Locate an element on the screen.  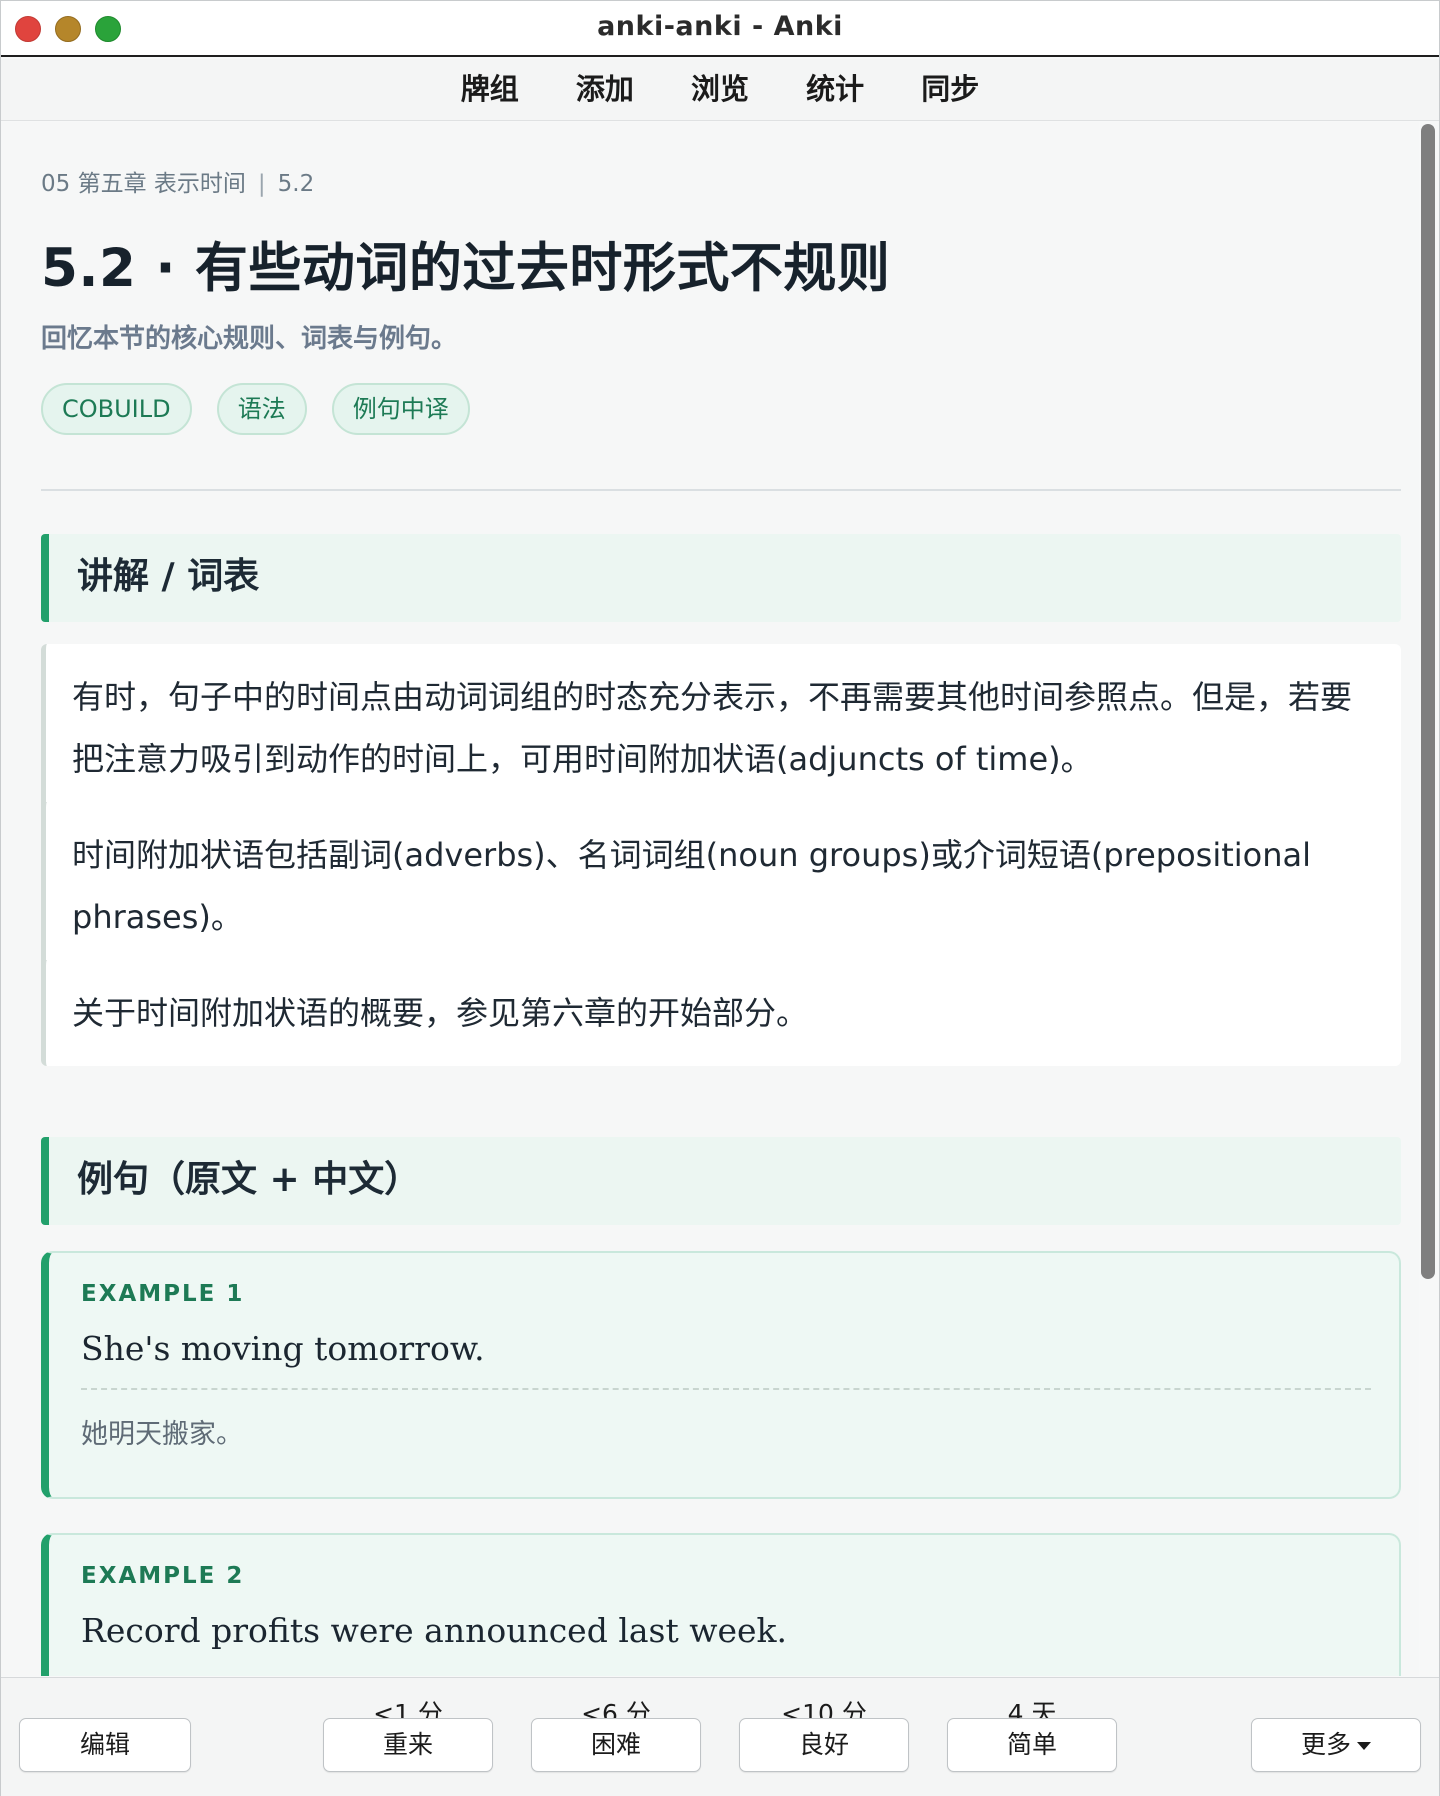
tag-list: COBUILD 语法 例句中译 is located at coordinates (265, 409).